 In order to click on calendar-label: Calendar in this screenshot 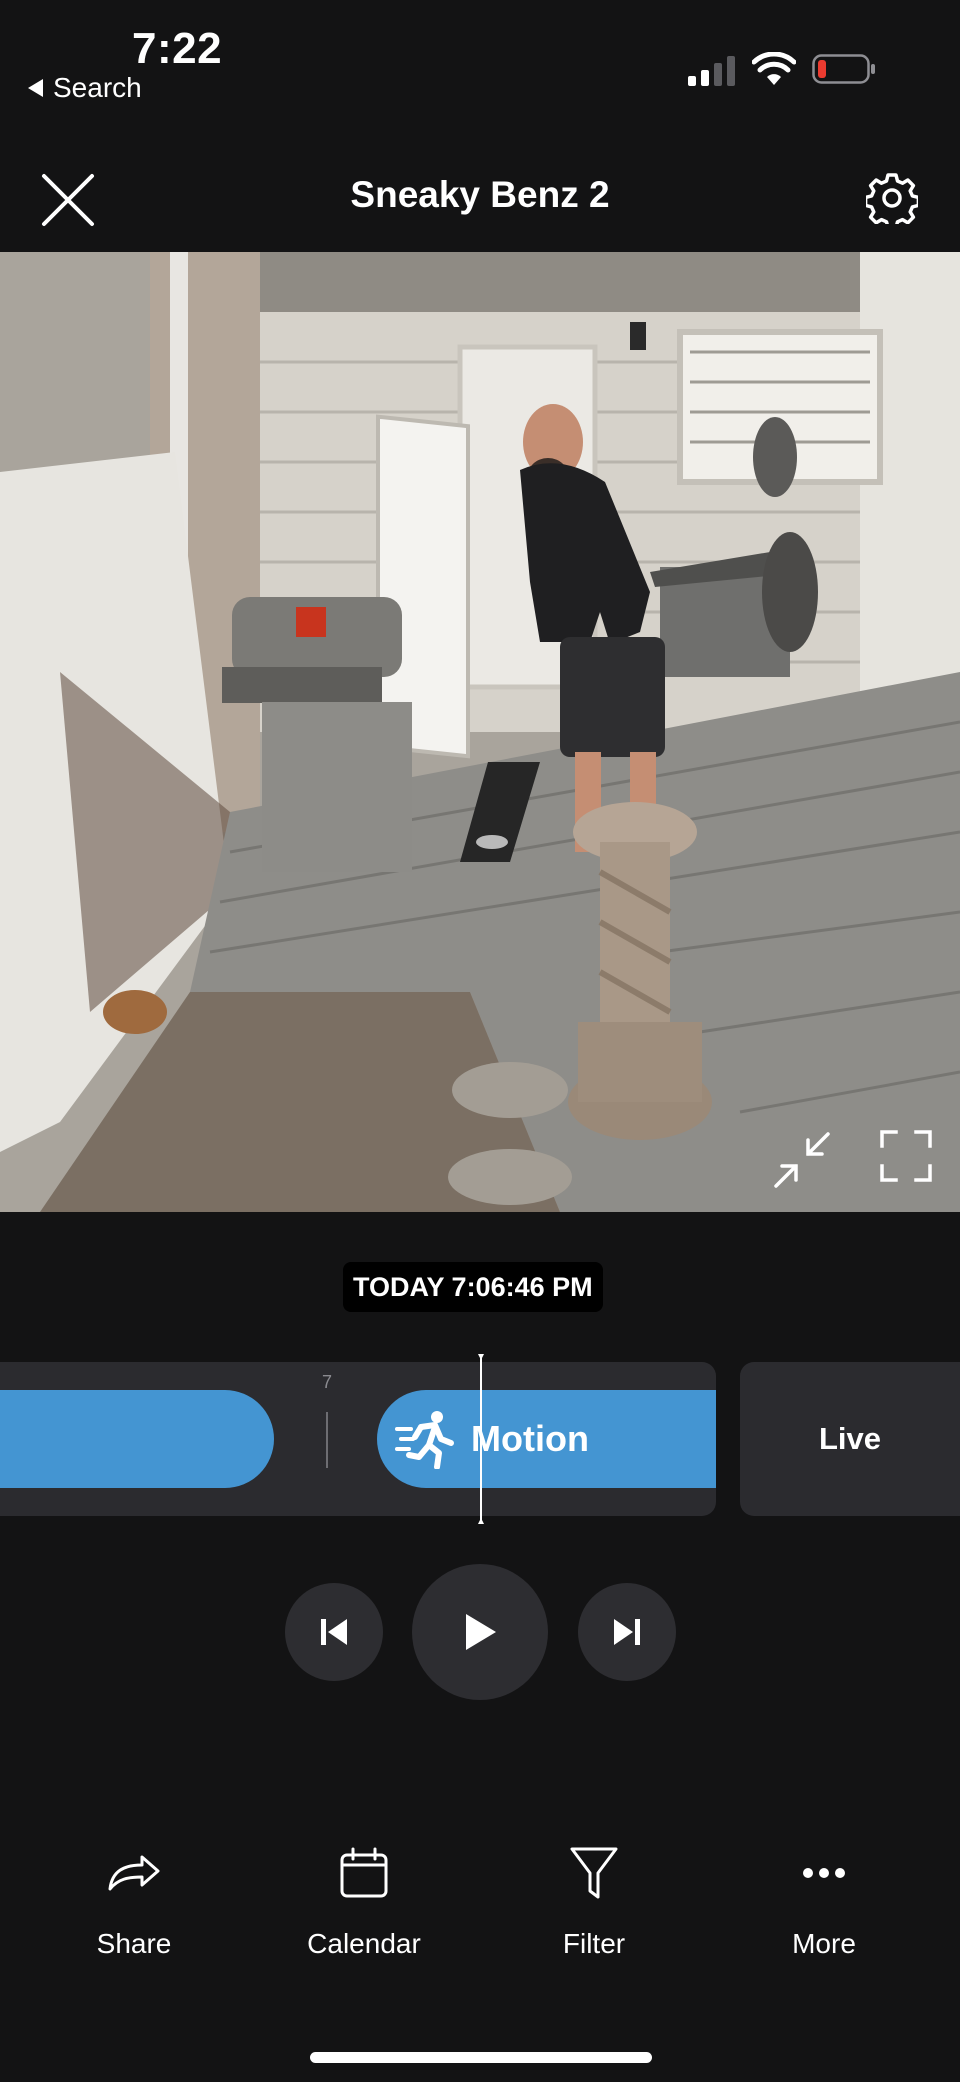, I will do `click(364, 1943)`.